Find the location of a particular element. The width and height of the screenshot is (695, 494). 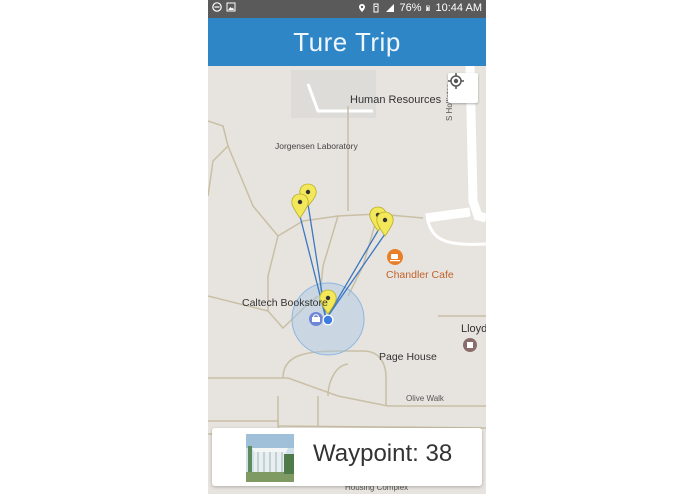

road-east is located at coordinates (448, 215).